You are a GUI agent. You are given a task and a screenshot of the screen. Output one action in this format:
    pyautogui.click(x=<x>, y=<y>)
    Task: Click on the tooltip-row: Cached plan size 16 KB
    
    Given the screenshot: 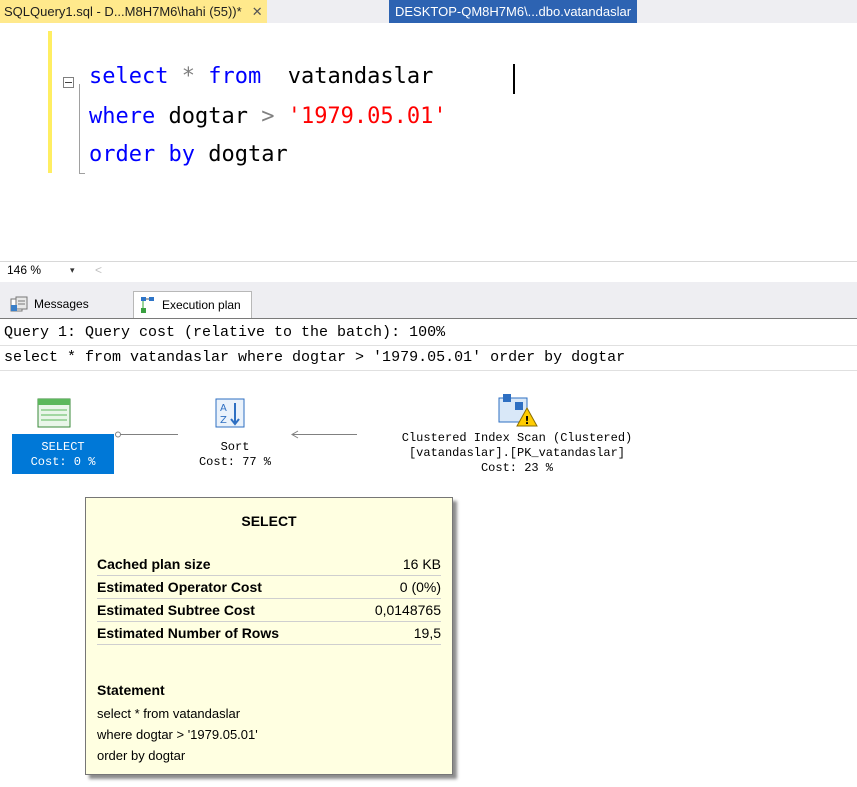 What is the action you would take?
    pyautogui.click(x=269, y=564)
    